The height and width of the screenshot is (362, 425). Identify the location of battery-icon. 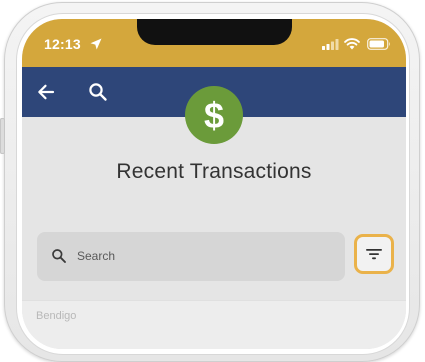
(378, 44).